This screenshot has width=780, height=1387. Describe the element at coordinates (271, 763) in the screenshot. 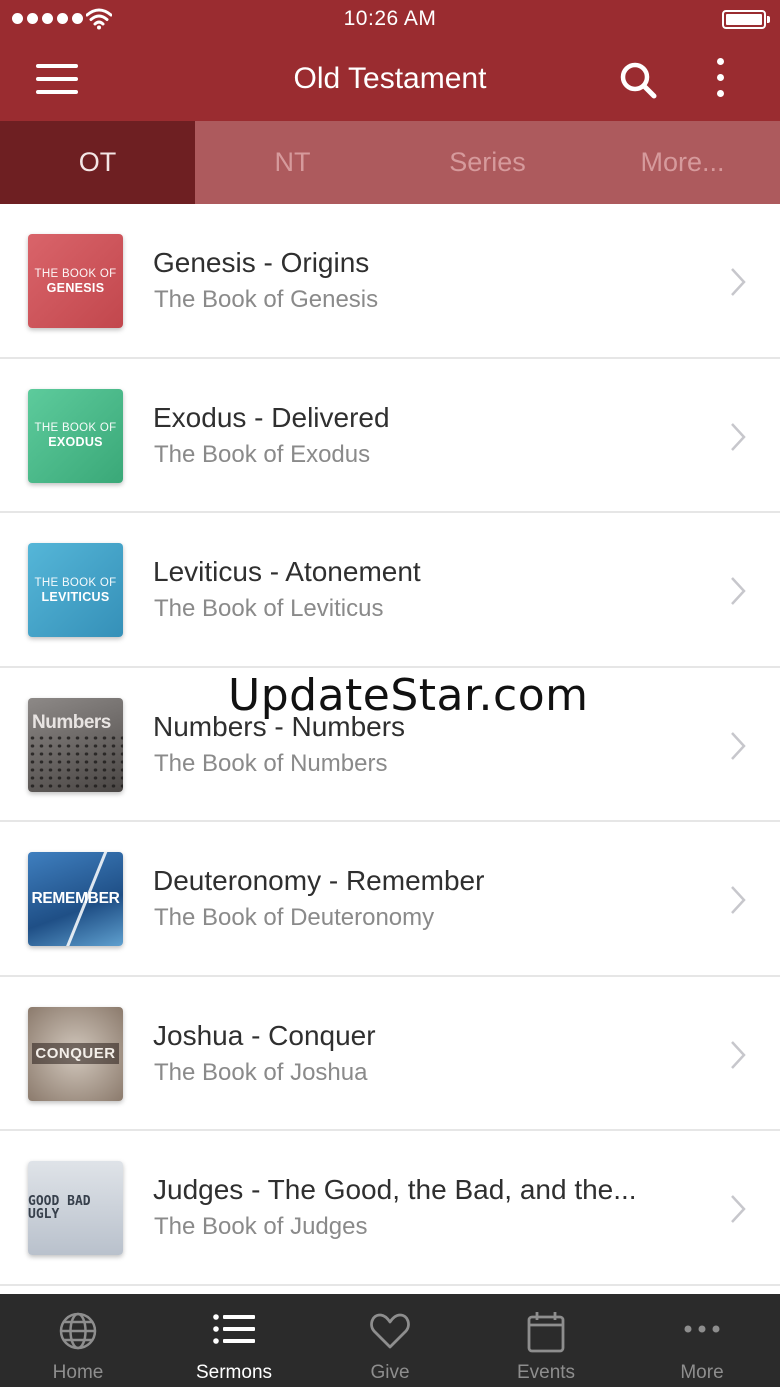

I see `list-item-subtitle: The Book of Numbers` at that location.